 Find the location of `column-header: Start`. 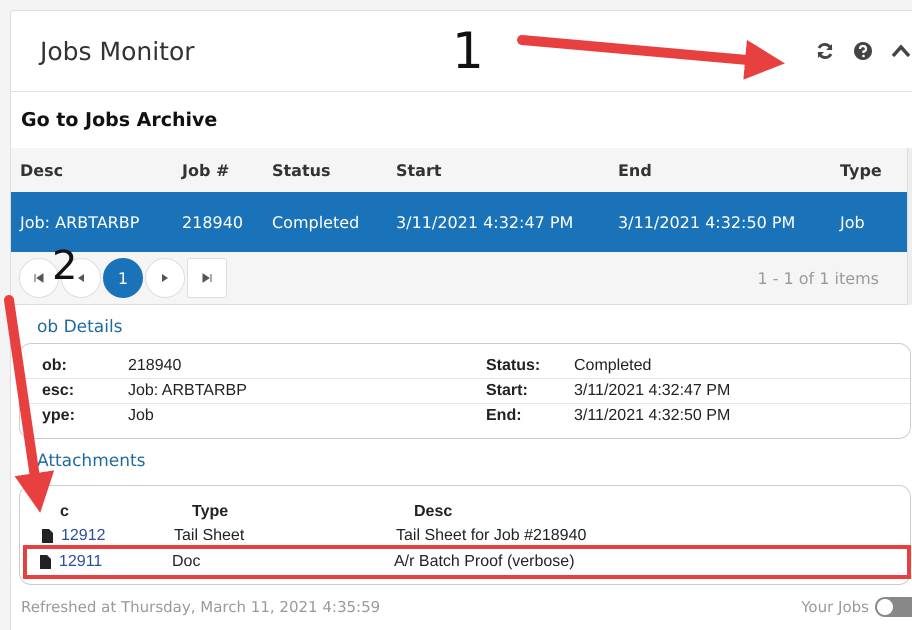

column-header: Start is located at coordinates (507, 170).